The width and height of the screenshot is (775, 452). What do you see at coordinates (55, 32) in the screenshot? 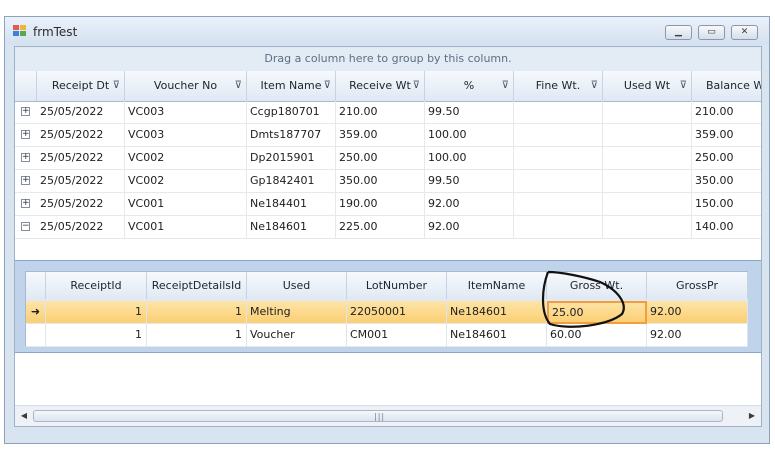
I see `window-title: frmTest` at bounding box center [55, 32].